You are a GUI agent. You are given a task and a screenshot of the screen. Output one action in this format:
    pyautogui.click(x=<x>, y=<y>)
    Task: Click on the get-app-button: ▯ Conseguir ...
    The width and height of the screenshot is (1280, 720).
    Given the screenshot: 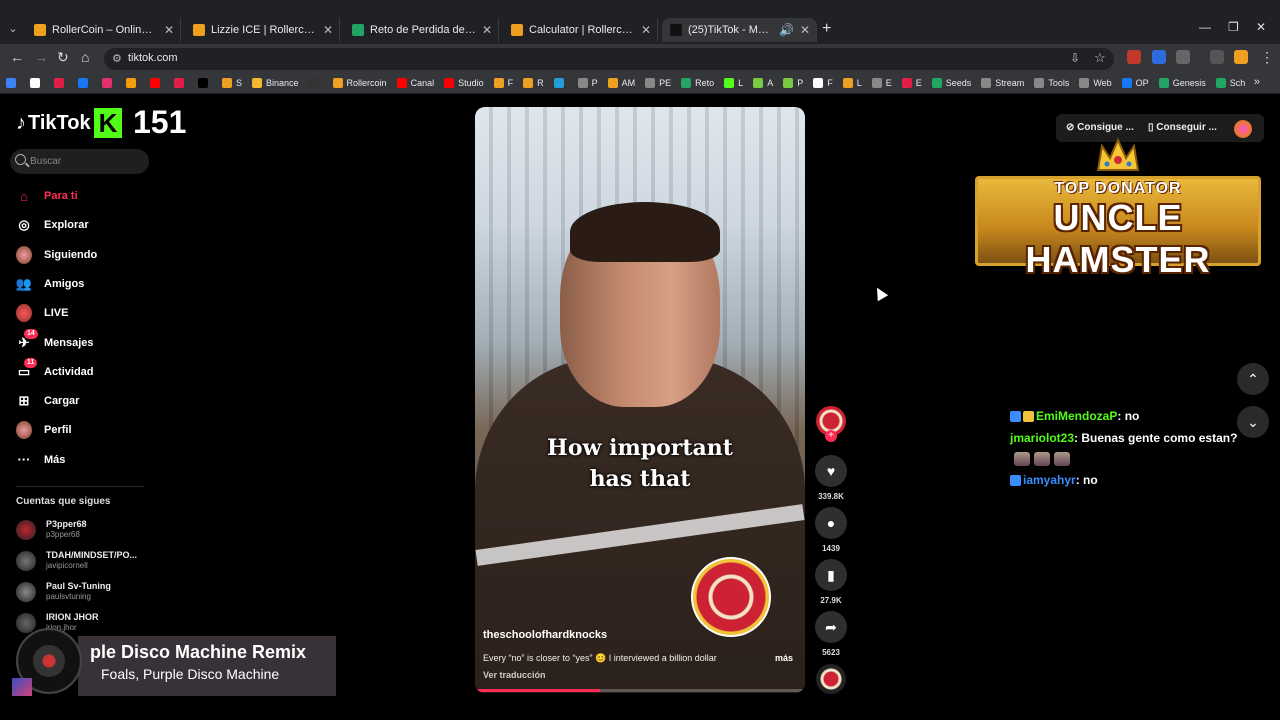 What is the action you would take?
    pyautogui.click(x=1182, y=127)
    